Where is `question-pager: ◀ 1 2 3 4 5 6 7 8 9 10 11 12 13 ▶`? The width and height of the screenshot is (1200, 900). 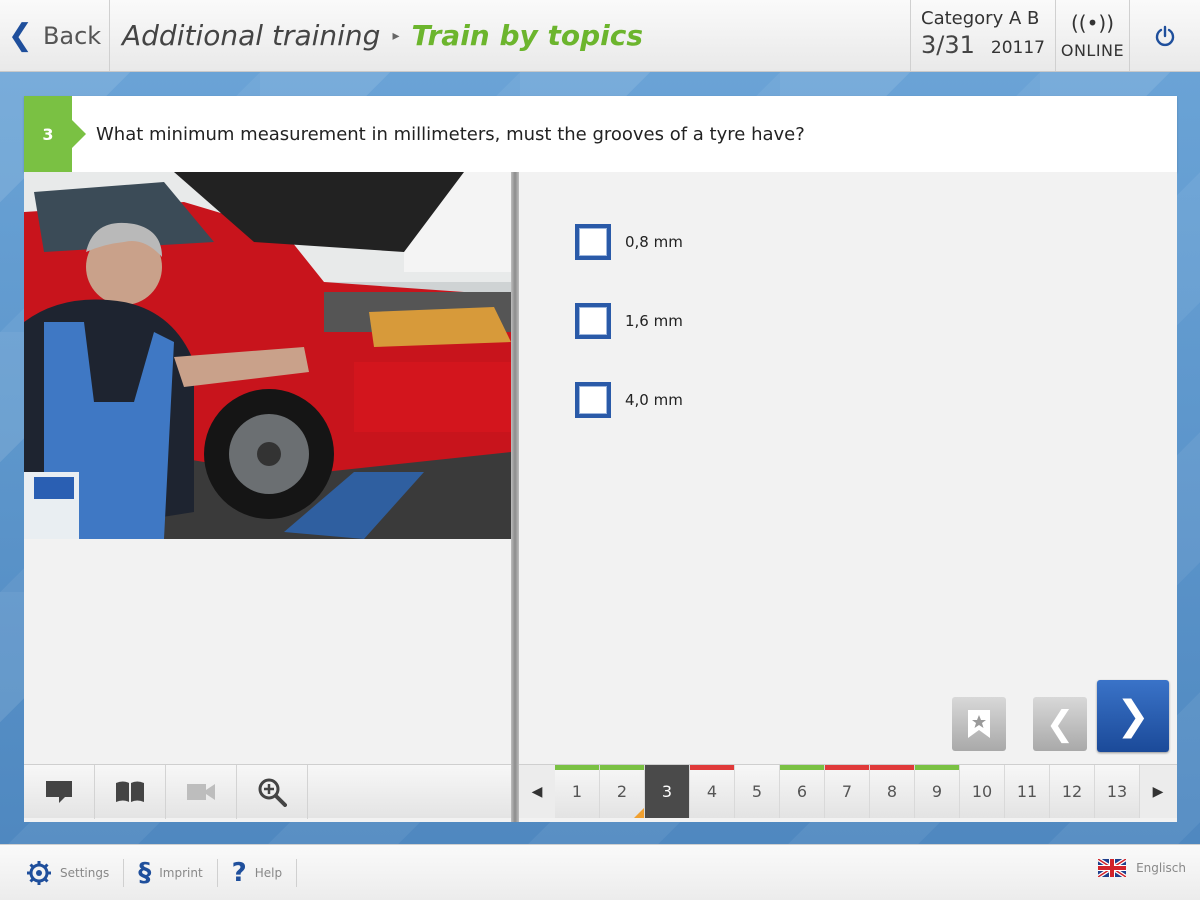 question-pager: ◀ 1 2 3 4 5 6 7 8 9 10 11 12 13 ▶ is located at coordinates (848, 791).